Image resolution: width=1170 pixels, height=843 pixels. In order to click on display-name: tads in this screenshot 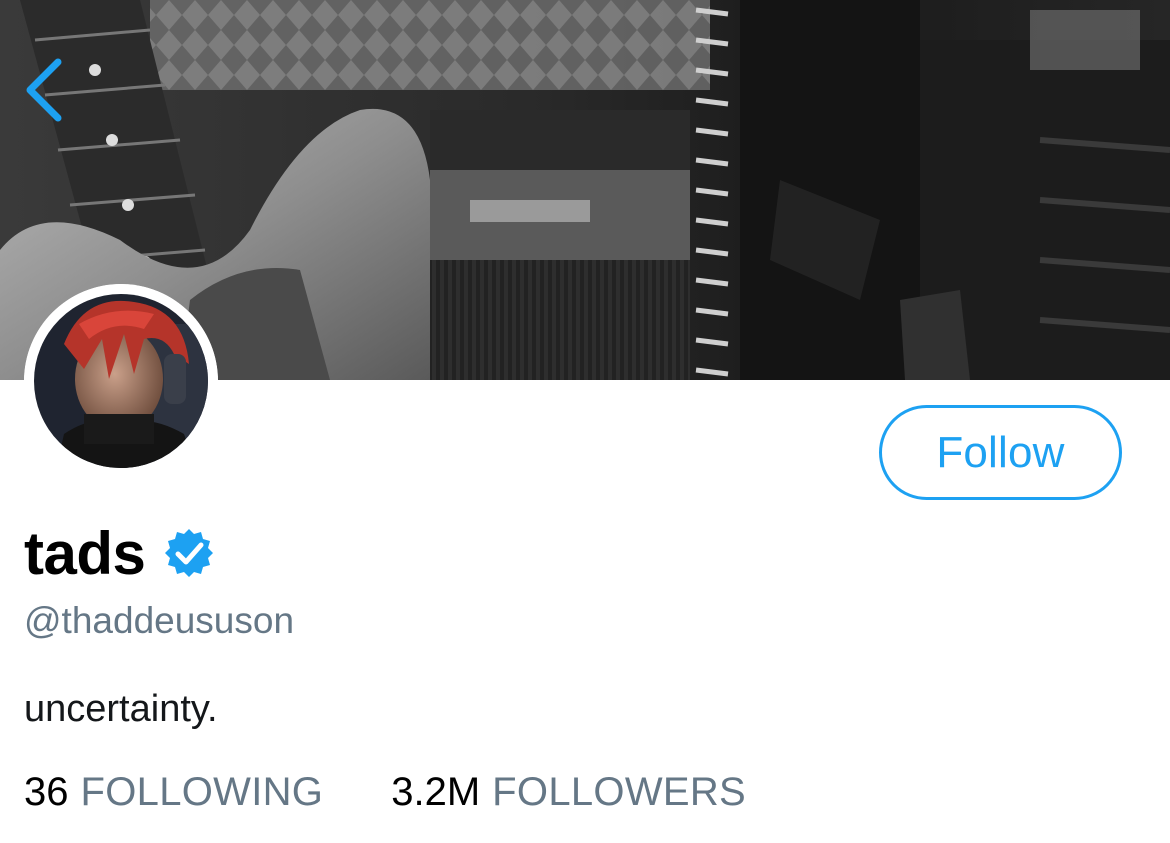, I will do `click(85, 553)`.